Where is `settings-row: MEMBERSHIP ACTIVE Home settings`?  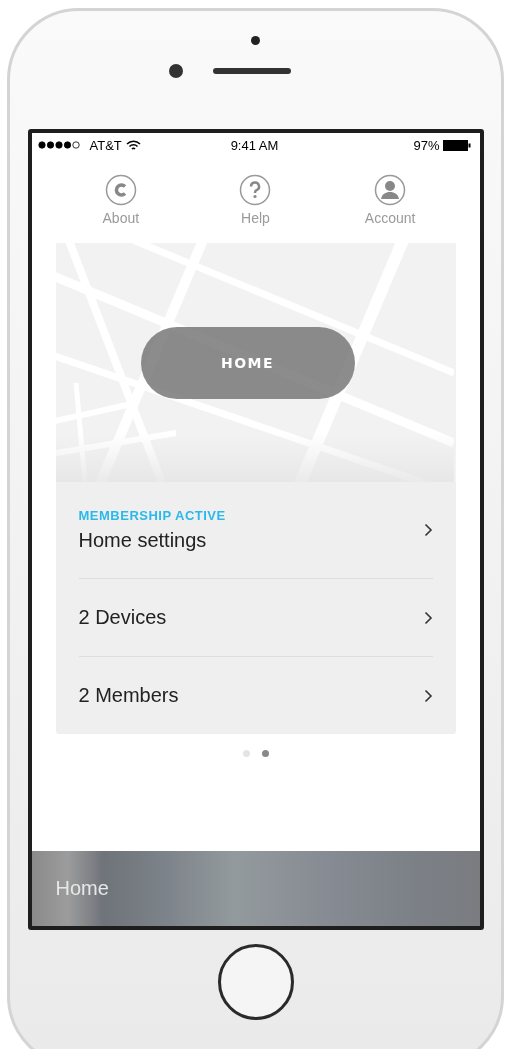
settings-row: MEMBERSHIP ACTIVE Home settings is located at coordinates (255, 530).